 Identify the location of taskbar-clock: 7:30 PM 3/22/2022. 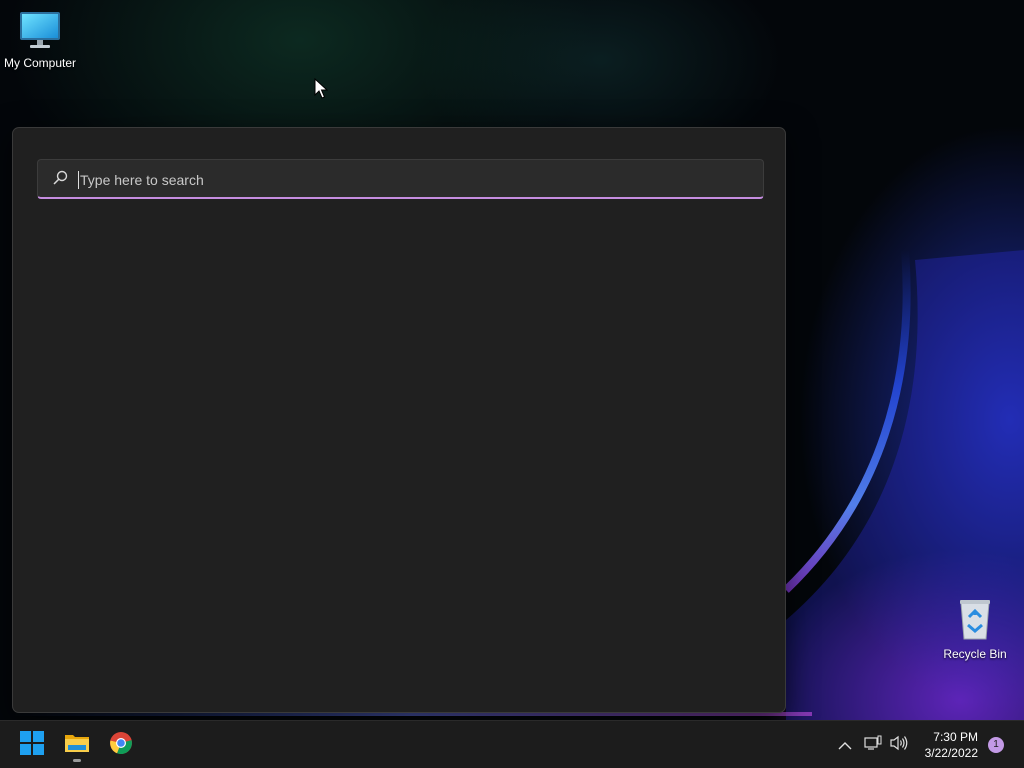
(951, 745).